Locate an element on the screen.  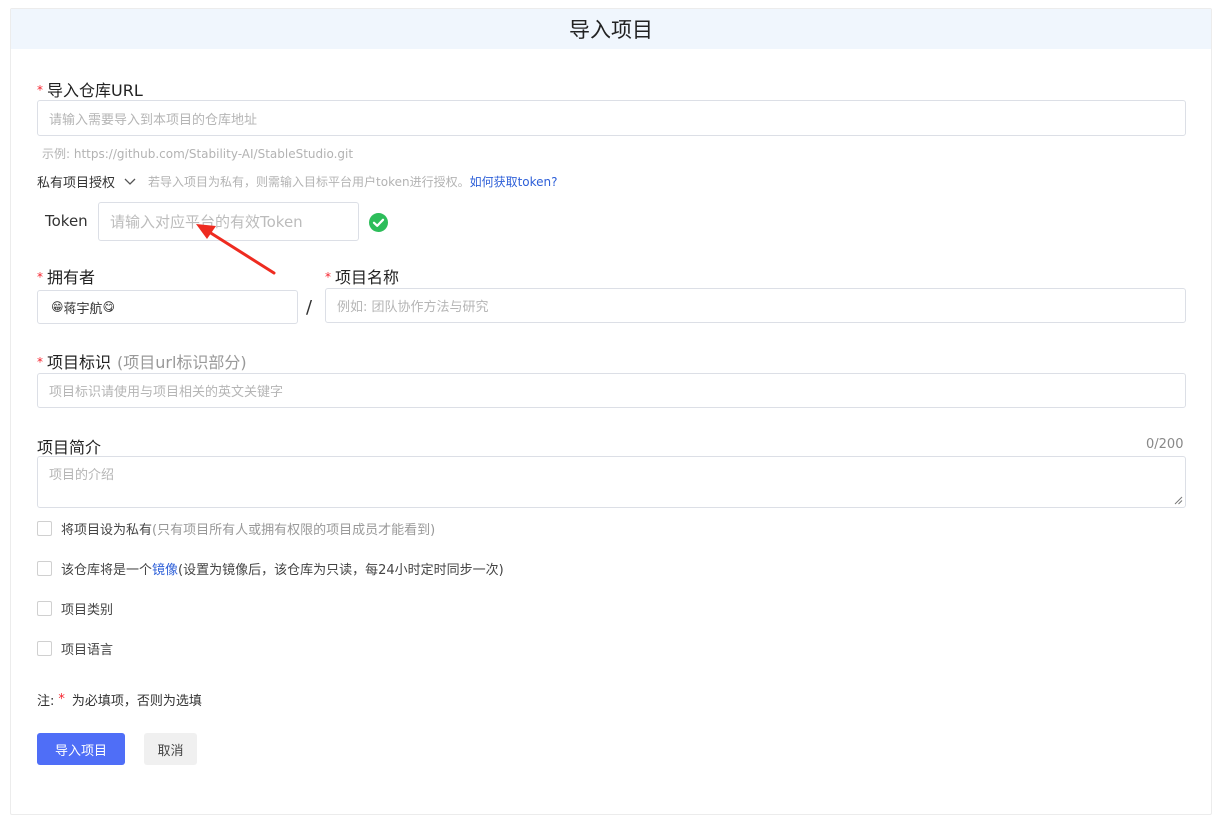
repo-url-label: * 导入仓库URL is located at coordinates (90, 89).